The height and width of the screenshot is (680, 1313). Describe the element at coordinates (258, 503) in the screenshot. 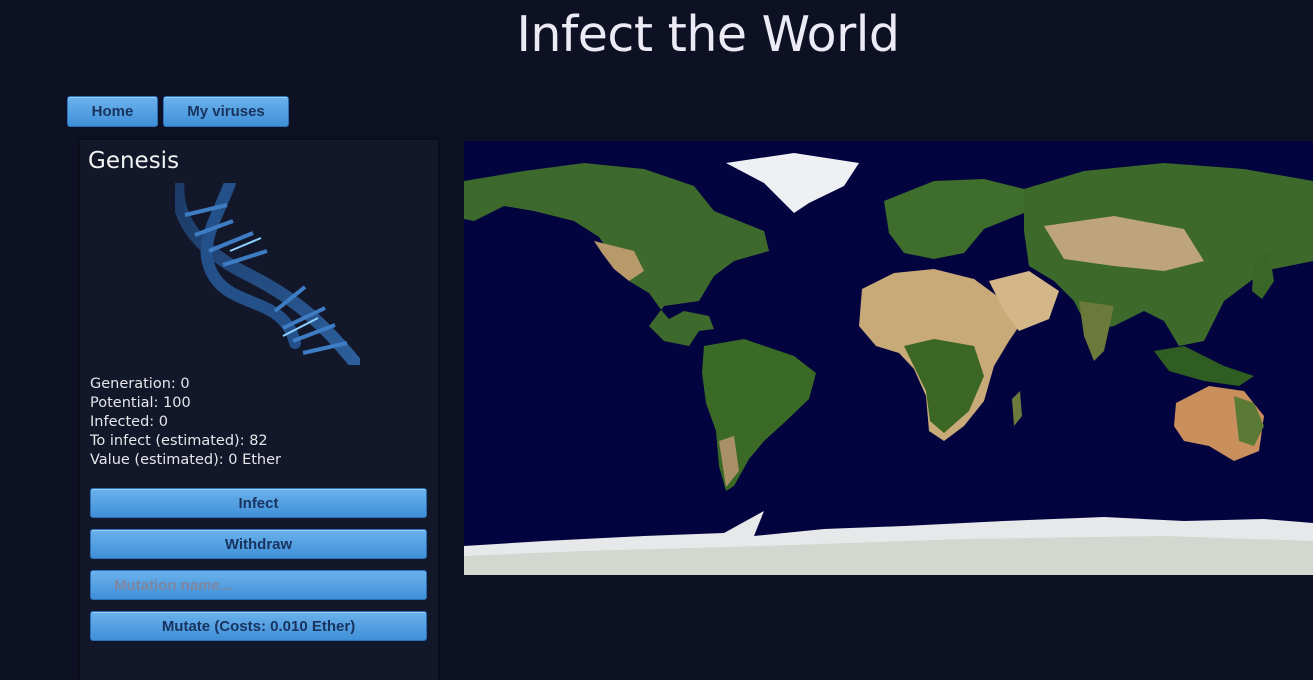

I see `infect-button: Infect` at that location.